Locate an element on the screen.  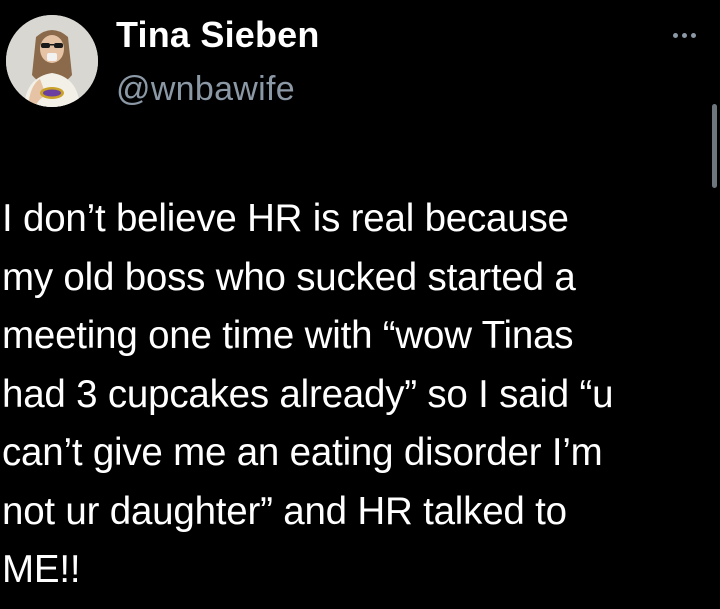
scrollbar-thumb is located at coordinates (714, 146).